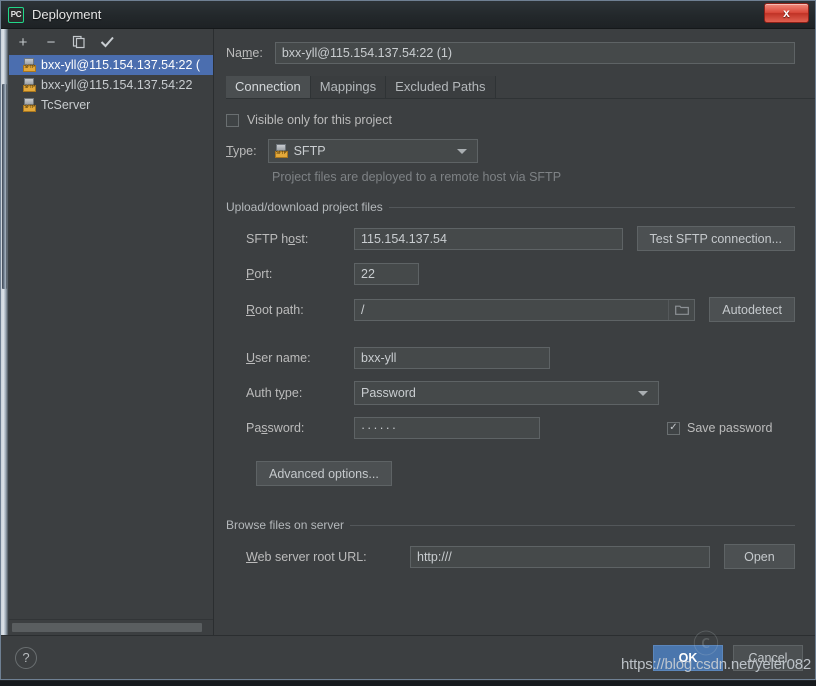 This screenshot has height=686, width=816. What do you see at coordinates (752, 309) in the screenshot?
I see `autodetect-button: Autodetect` at bounding box center [752, 309].